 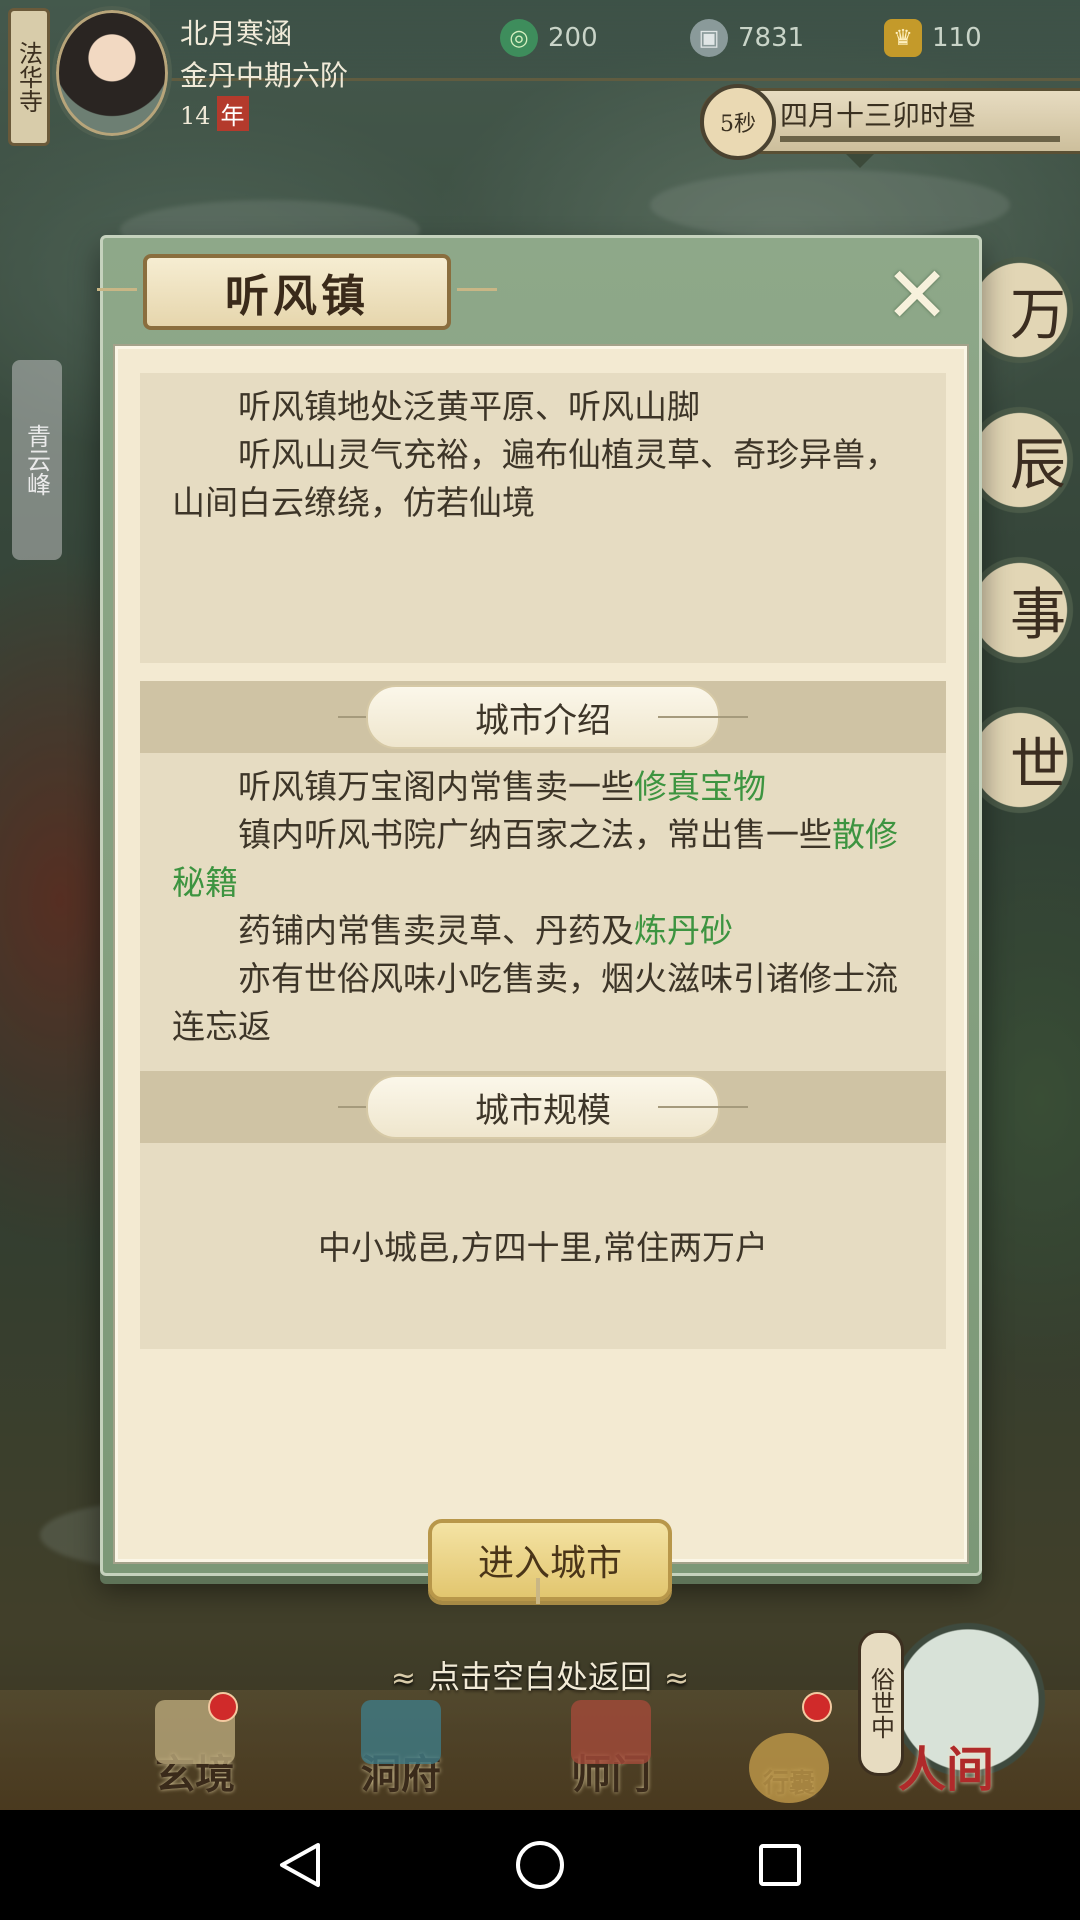 I want to click on description-line: 听风镇地处泛黄平原、听风山脚, so click(x=469, y=406).